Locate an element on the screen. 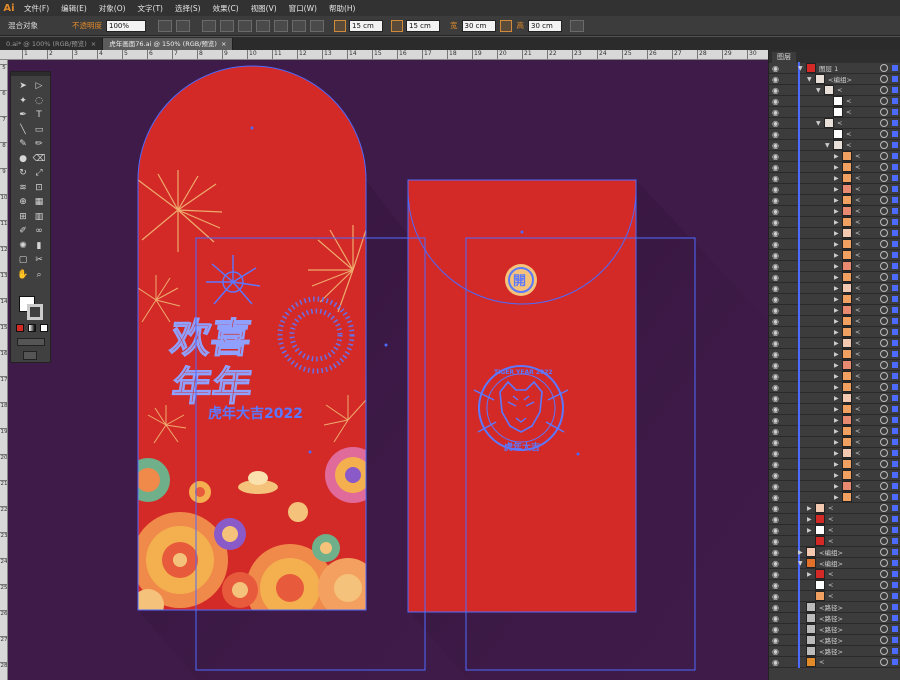  menu-item: 效果(C) is located at coordinates (226, 8).